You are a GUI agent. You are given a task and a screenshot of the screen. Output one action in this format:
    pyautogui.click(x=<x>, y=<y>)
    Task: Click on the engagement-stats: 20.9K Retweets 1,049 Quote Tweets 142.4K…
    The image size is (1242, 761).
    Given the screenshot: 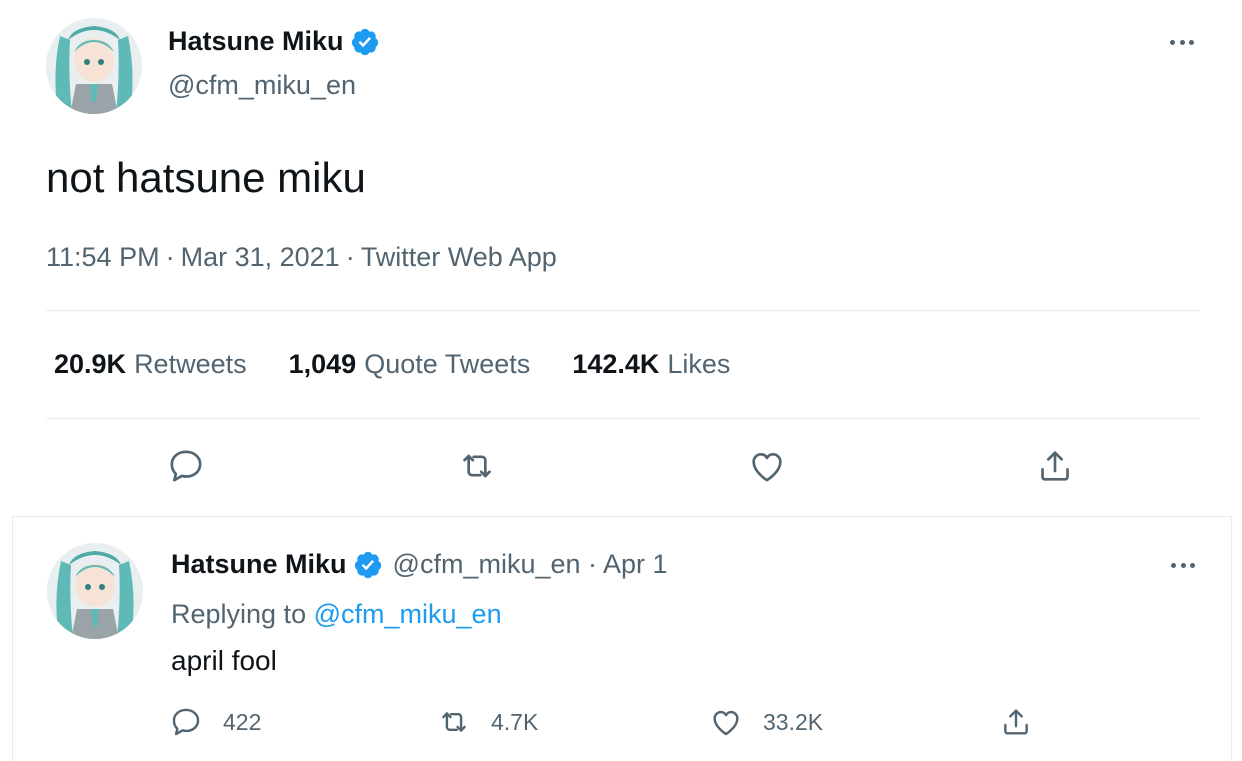 What is the action you would take?
    pyautogui.click(x=392, y=364)
    